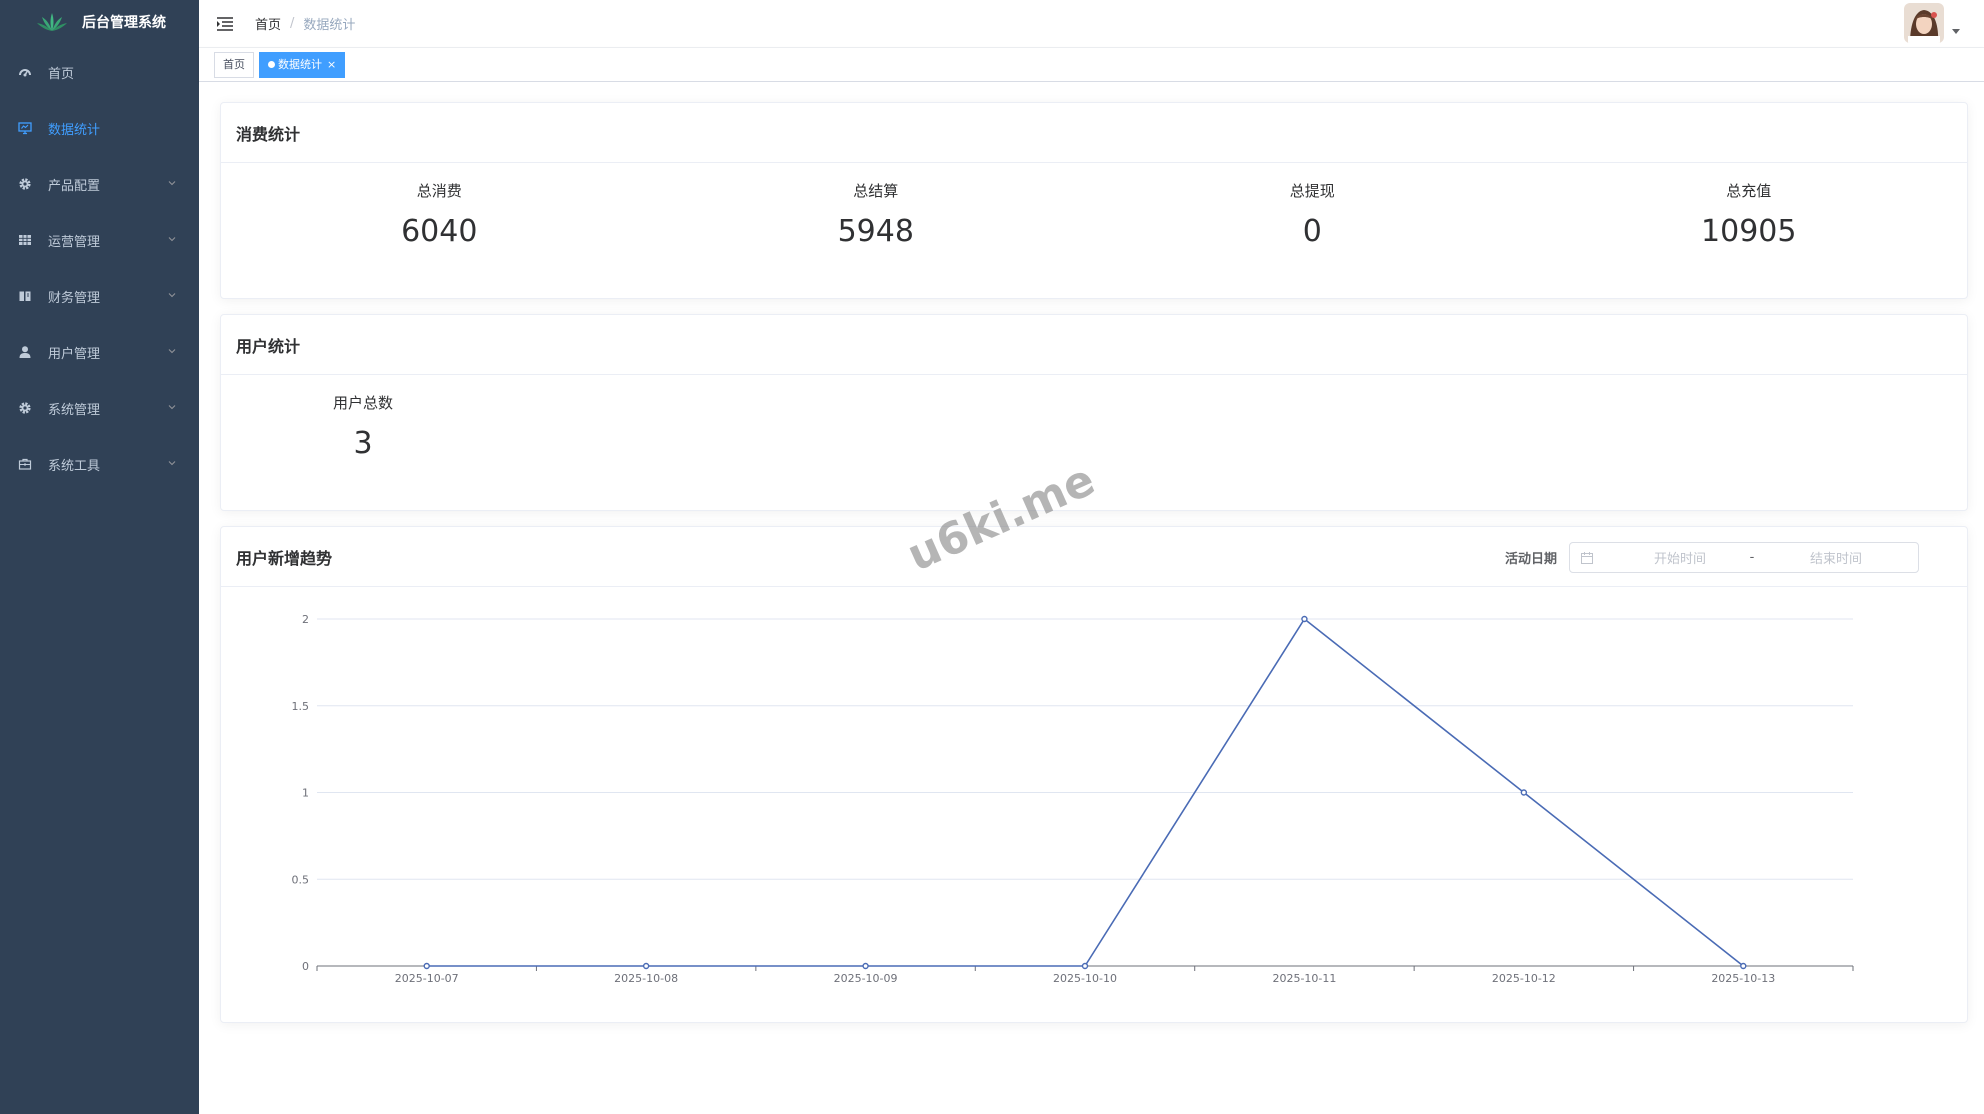 Image resolution: width=1984 pixels, height=1114 pixels. What do you see at coordinates (1680, 557) in the screenshot?
I see `start-date-input: 开始时间` at bounding box center [1680, 557].